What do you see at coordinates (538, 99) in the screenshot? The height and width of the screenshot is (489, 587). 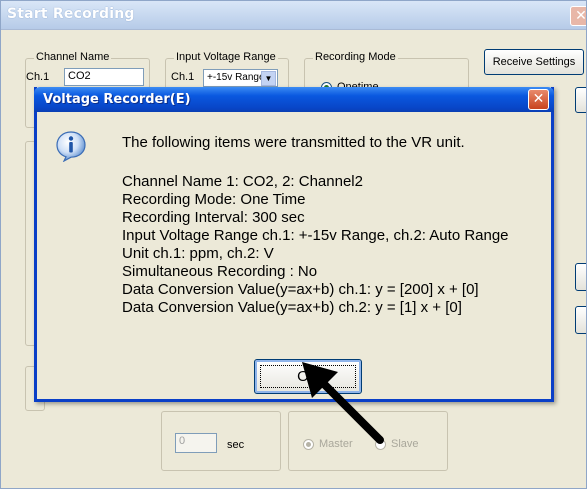 I see `dialog-close-icon: ✕` at bounding box center [538, 99].